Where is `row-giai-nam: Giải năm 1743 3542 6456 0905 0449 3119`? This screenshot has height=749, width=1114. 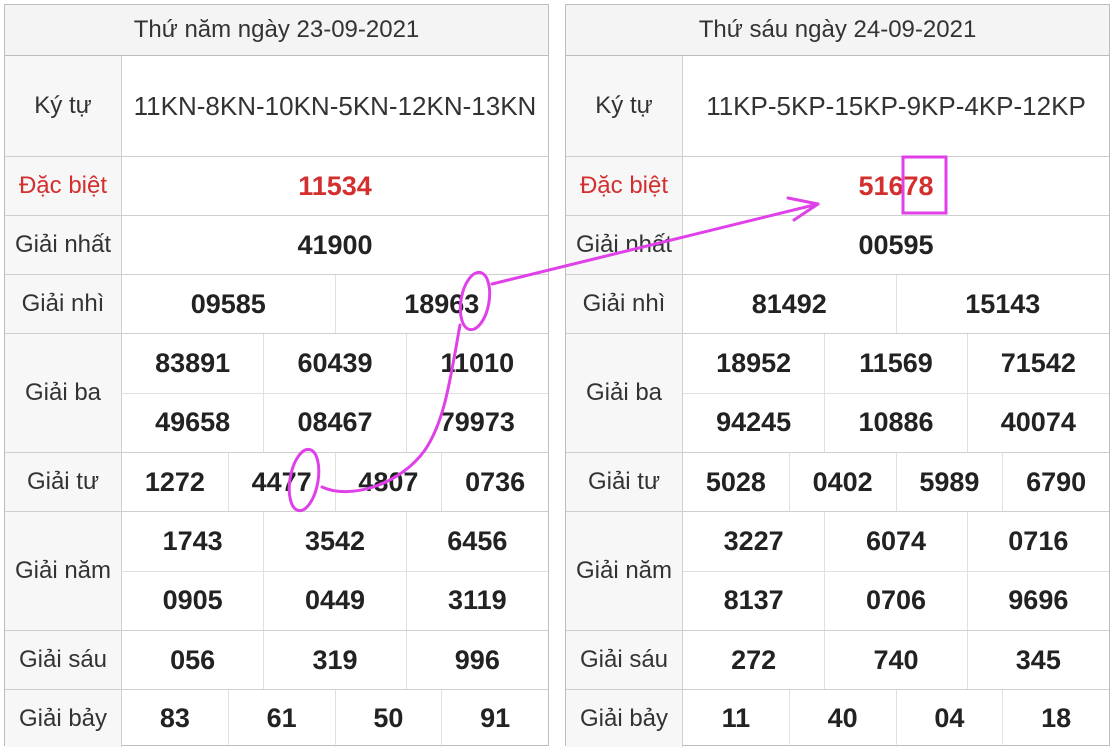
row-giai-nam: Giải năm 1743 3542 6456 0905 0449 3119 is located at coordinates (276, 571).